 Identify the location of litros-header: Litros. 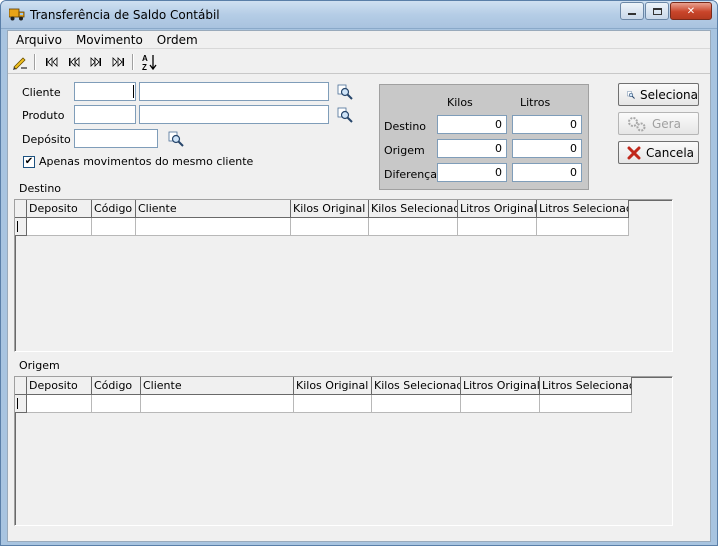
(535, 102).